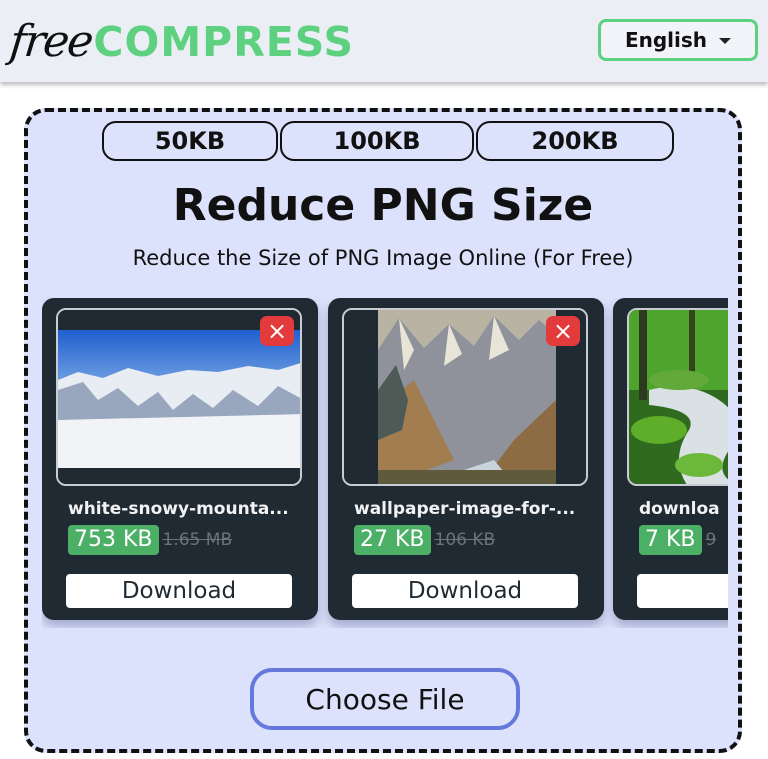  Describe the element at coordinates (465, 540) in the screenshot. I see `original-size: 106 KB` at that location.